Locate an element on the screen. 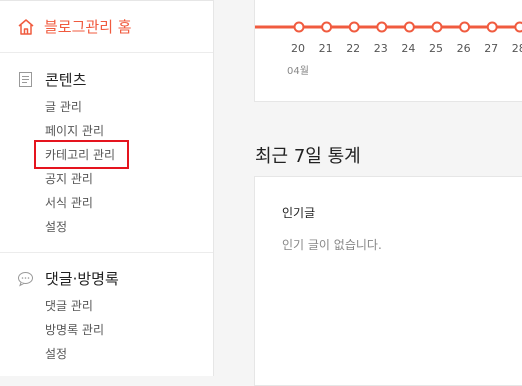  section-title-comments: 댓글·방명록 is located at coordinates (68, 278).